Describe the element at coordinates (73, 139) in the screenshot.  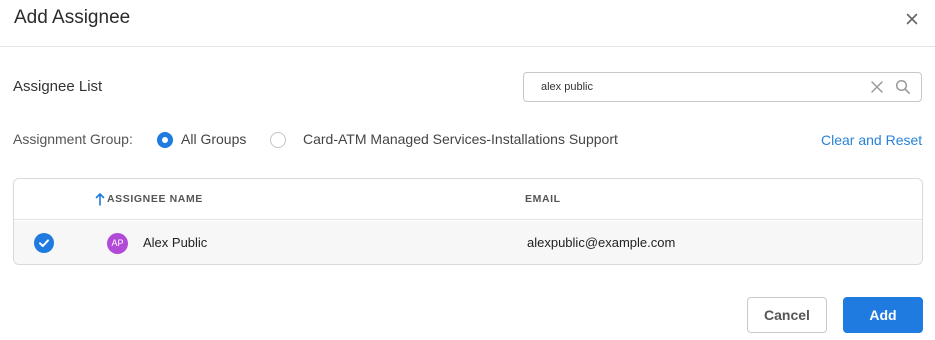
I see `assignment-group-label: Assignment Group:` at that location.